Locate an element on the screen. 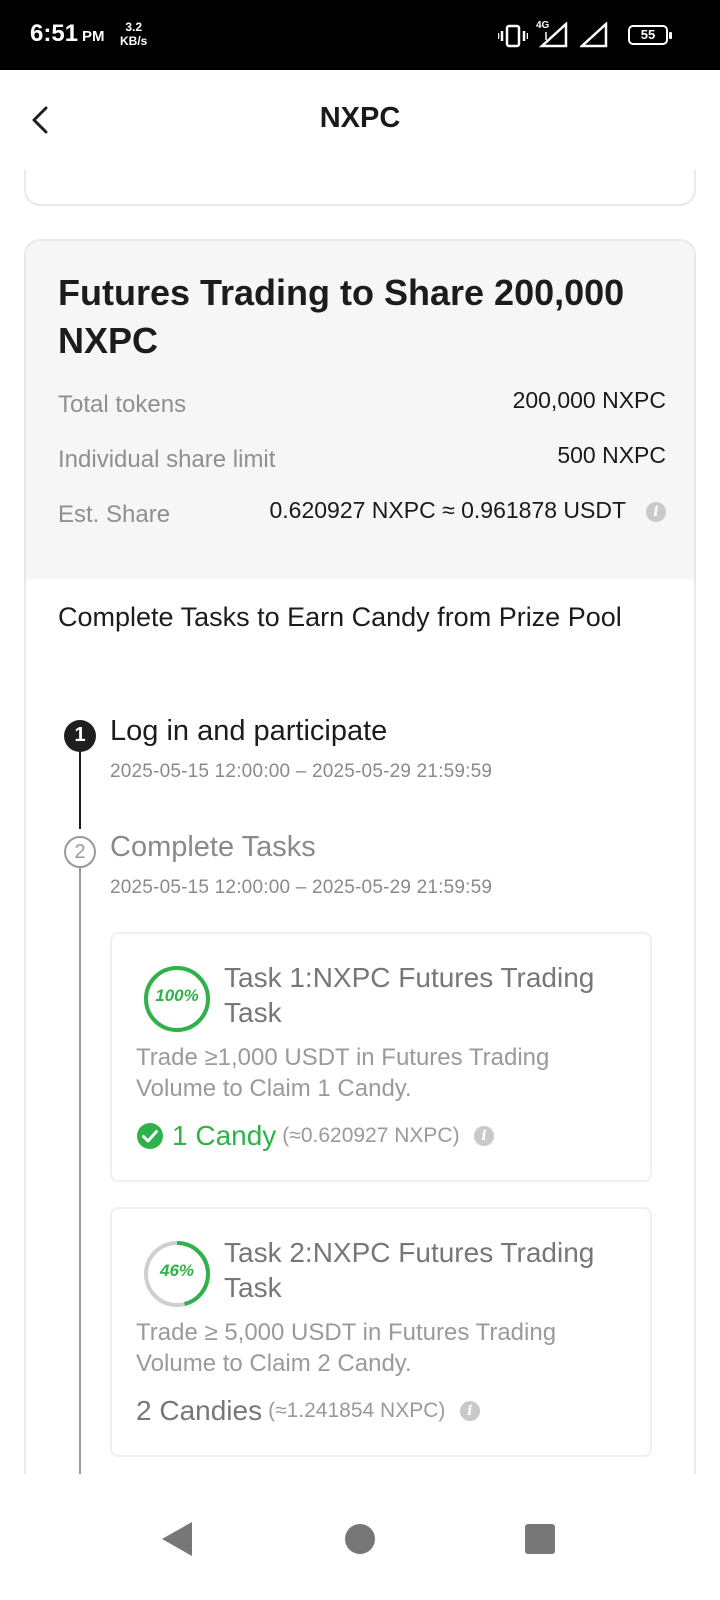  system-nav-bar is located at coordinates (360, 1537).